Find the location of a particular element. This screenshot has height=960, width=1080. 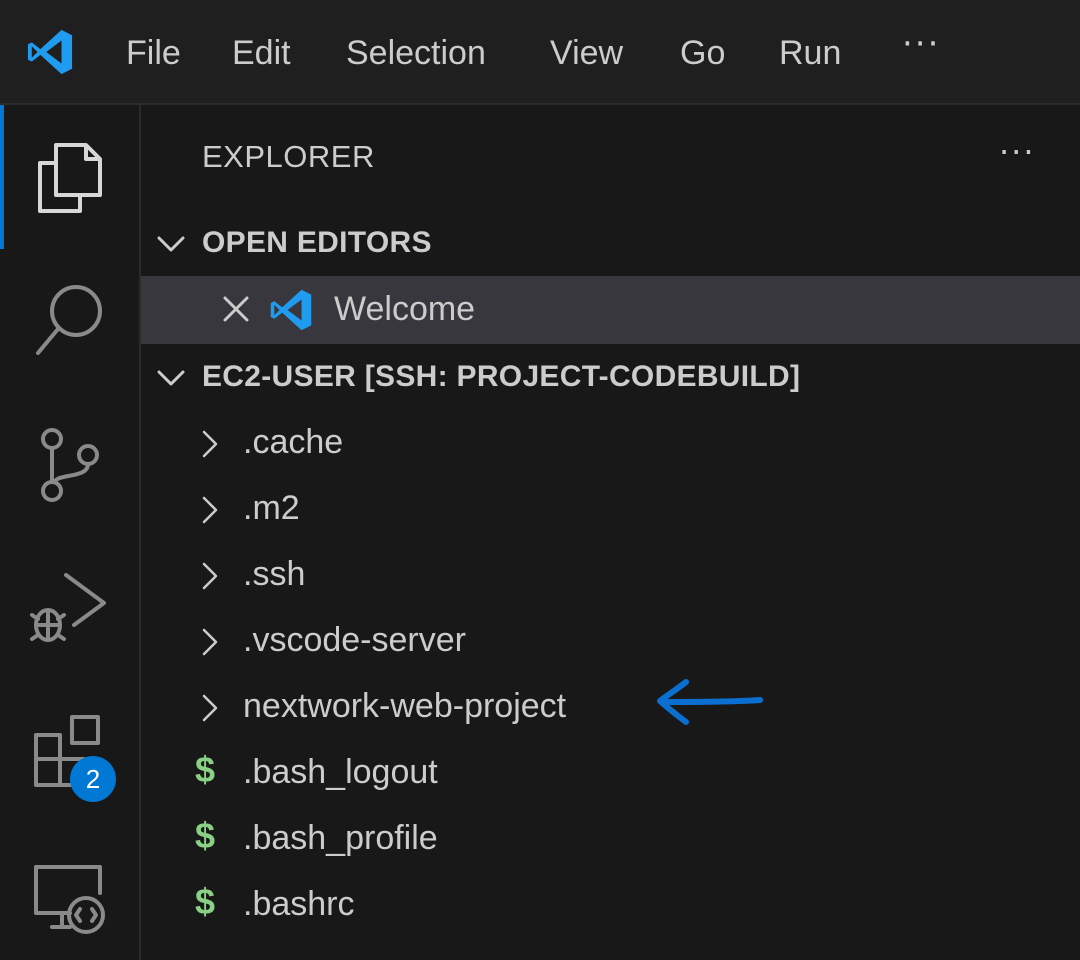

folder-name: nextwork-web-project is located at coordinates (405, 706).